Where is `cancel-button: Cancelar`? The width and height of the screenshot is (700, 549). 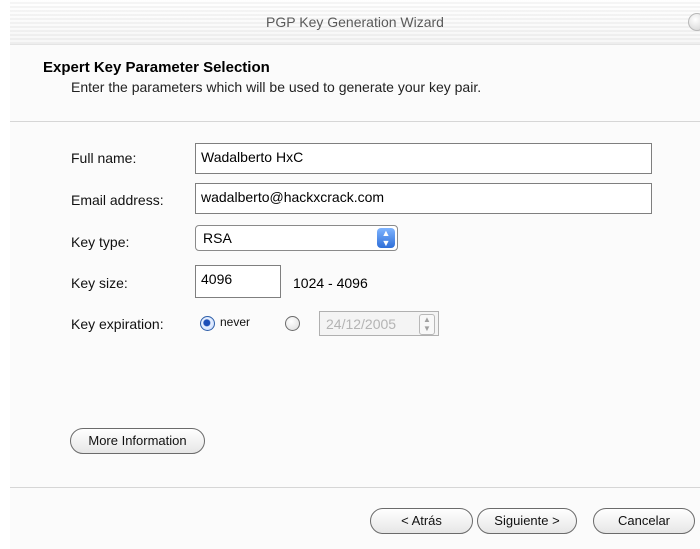
cancel-button: Cancelar is located at coordinates (644, 521).